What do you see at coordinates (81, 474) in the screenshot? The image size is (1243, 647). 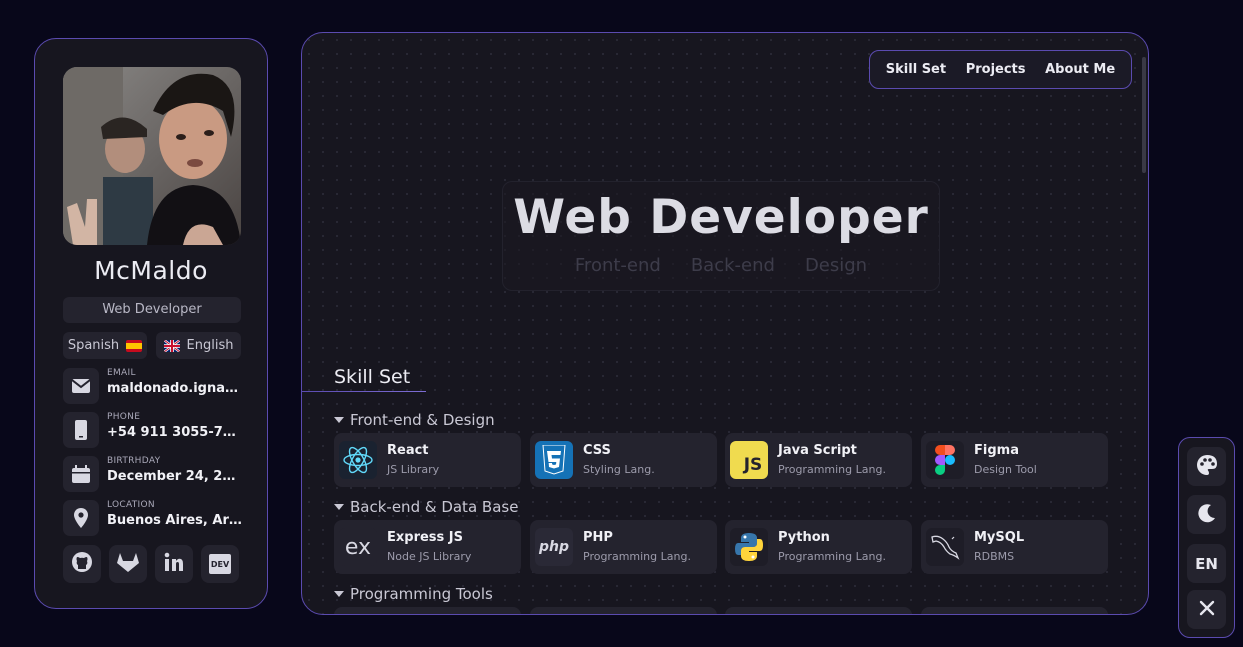 I see `calendar-icon` at bounding box center [81, 474].